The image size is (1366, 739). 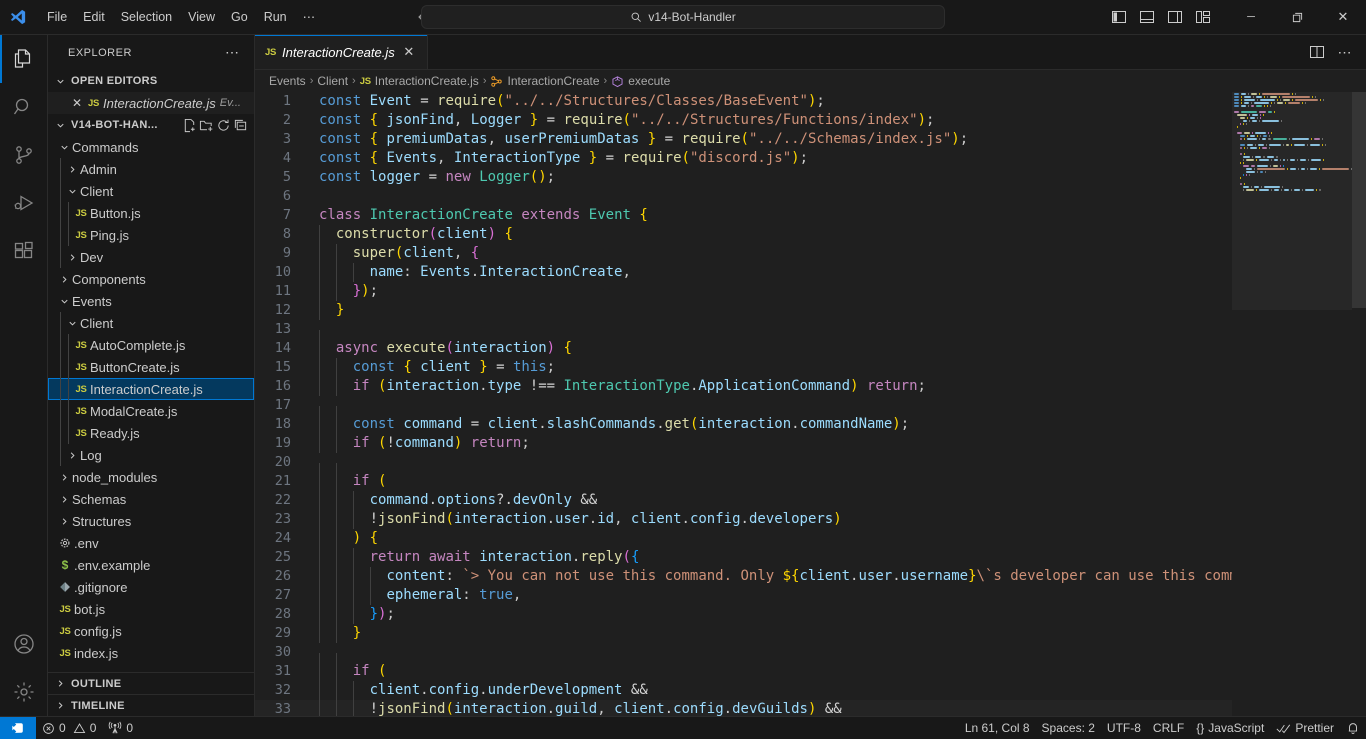 I want to click on status-editor-language: {} JavaScript, so click(x=1230, y=728).